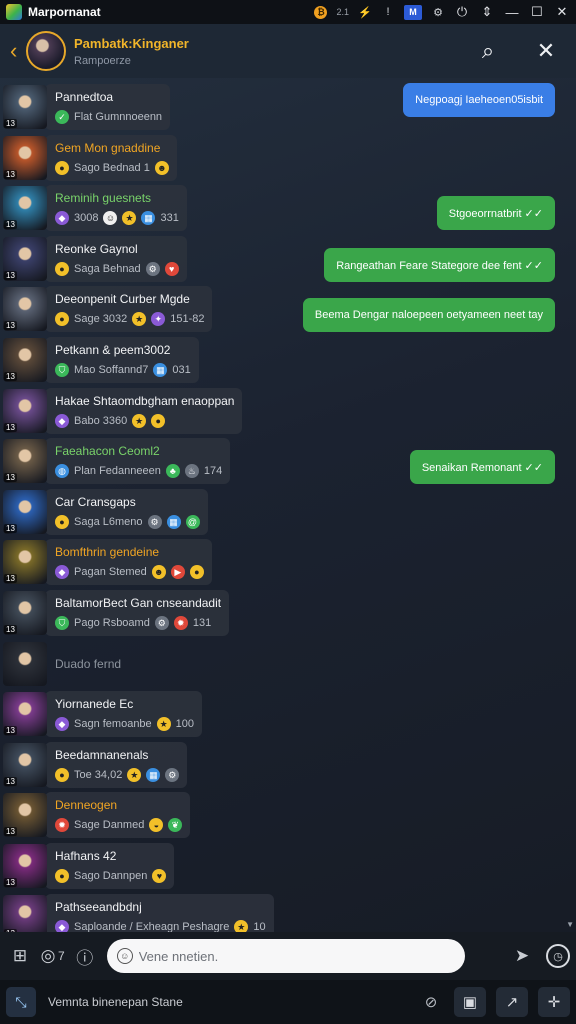 This screenshot has height=1024, width=576. Describe the element at coordinates (512, 1002) in the screenshot. I see `share-button: ↗` at that location.